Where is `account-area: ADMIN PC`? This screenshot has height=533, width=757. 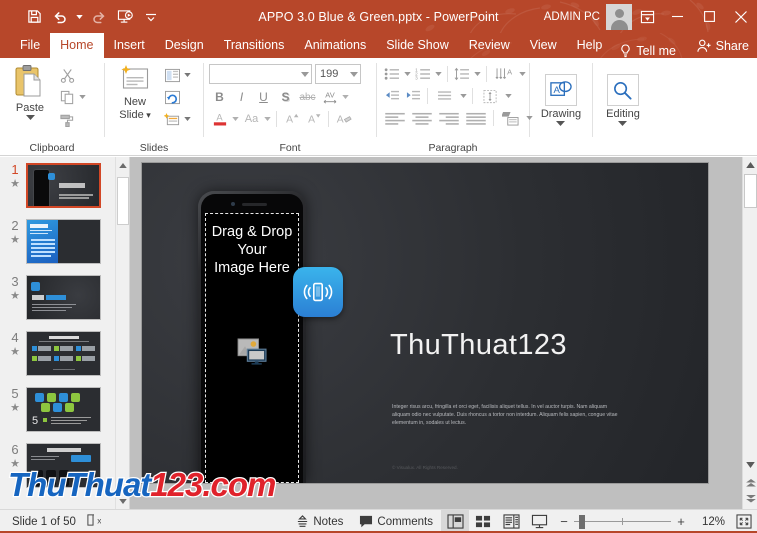 account-area: ADMIN PC is located at coordinates (588, 16).